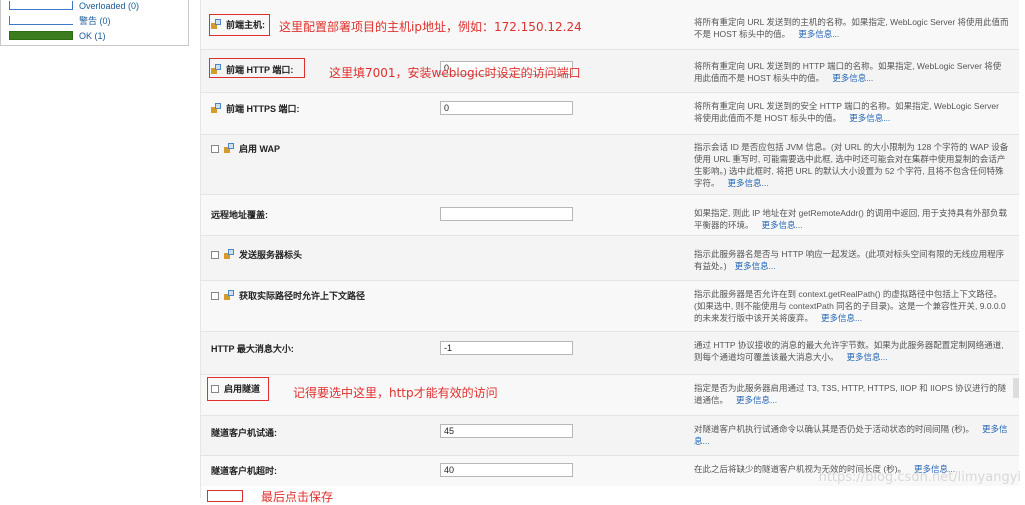 This screenshot has width=1025, height=505. Describe the element at coordinates (506, 348) in the screenshot. I see `max-message-size-input` at that location.